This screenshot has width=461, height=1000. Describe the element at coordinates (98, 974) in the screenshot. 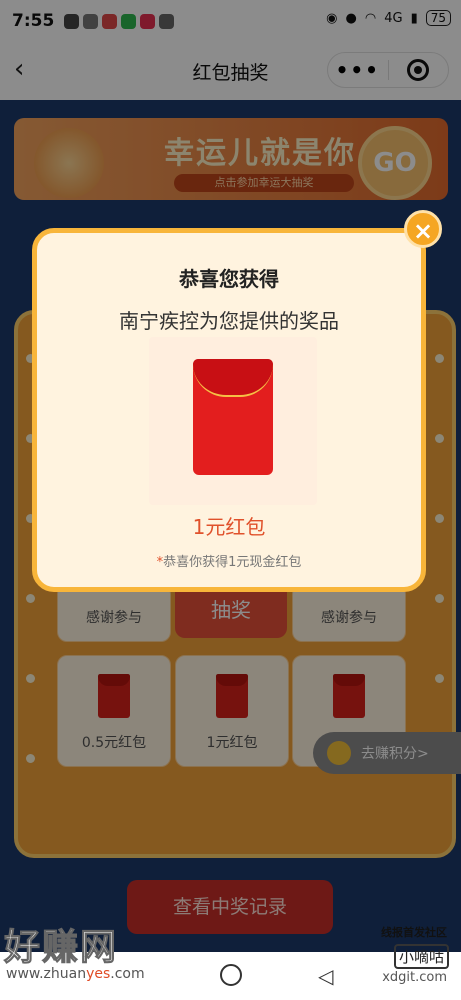

I see `watermark-domain-b: yes` at that location.